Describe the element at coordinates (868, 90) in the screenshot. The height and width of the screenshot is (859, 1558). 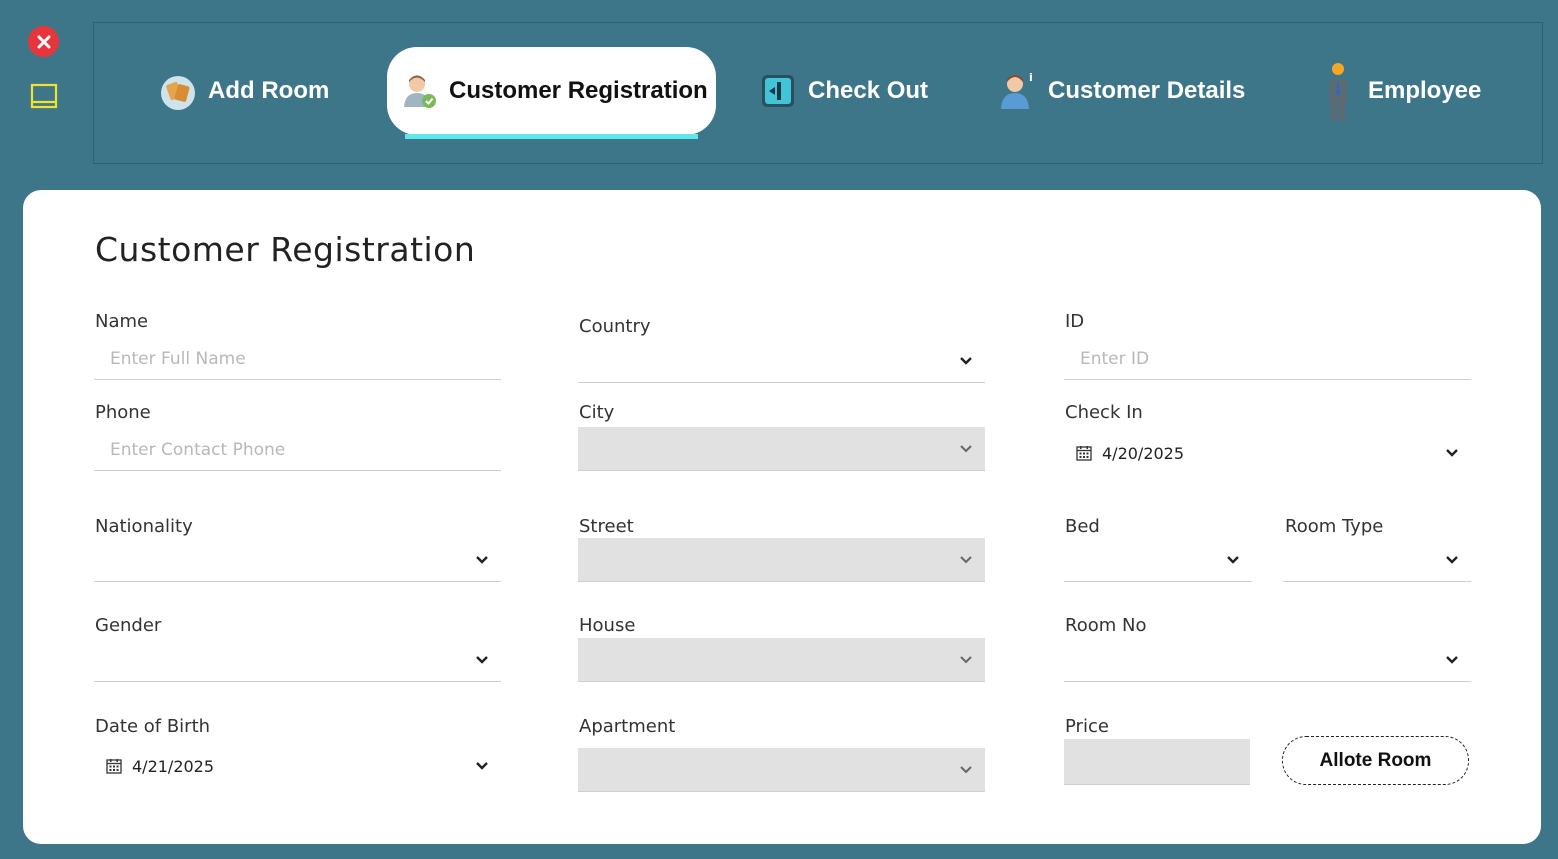
I see `tab-label: Check Out` at that location.